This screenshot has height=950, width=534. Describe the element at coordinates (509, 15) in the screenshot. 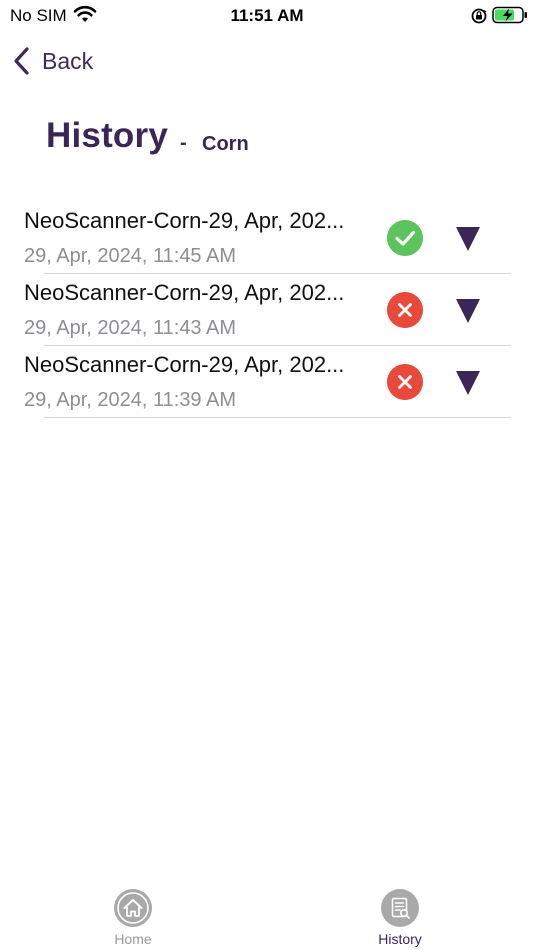

I see `battery-charging-icon` at that location.